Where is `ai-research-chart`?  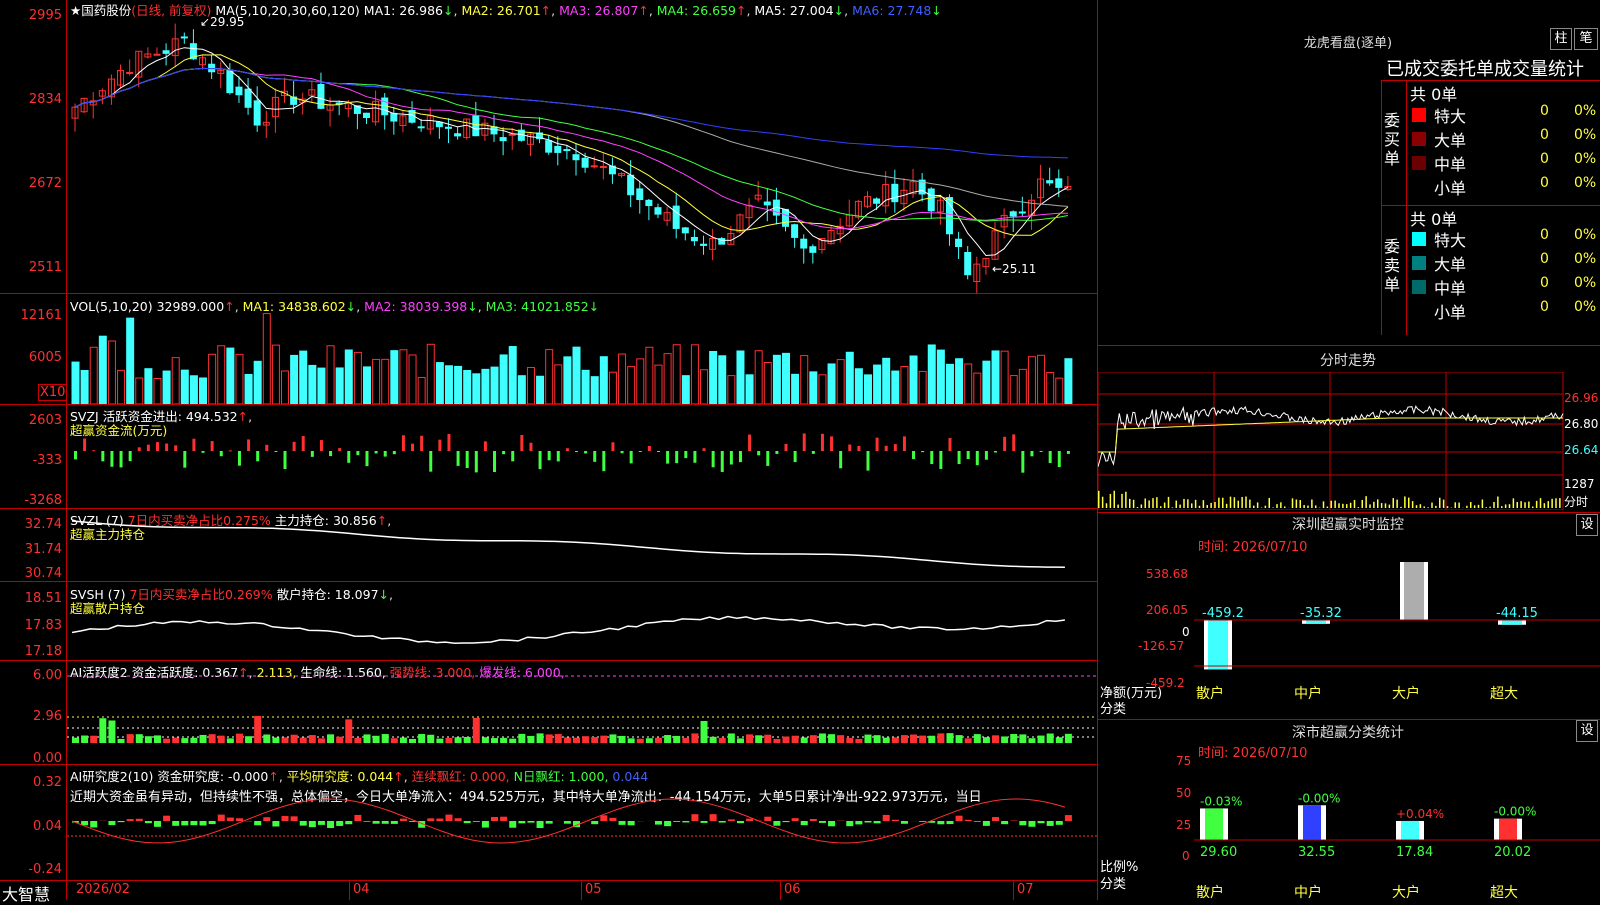
ai-research-chart is located at coordinates (582, 822).